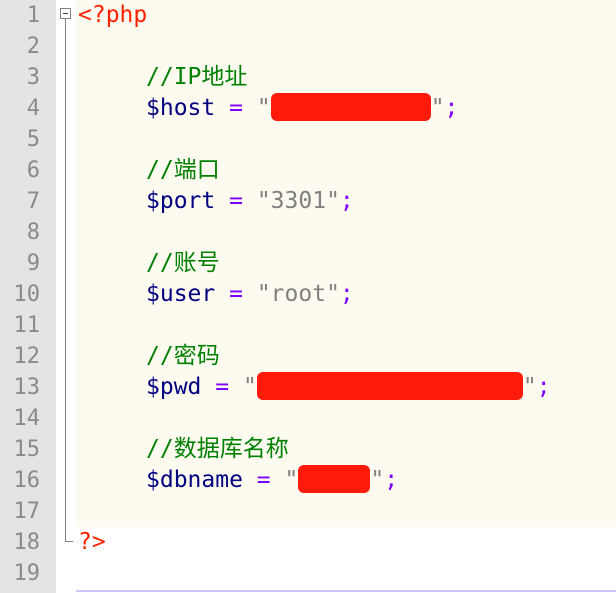 Image resolution: width=616 pixels, height=593 pixels. What do you see at coordinates (92, 542) in the screenshot?
I see `php-close-tag: ?>` at bounding box center [92, 542].